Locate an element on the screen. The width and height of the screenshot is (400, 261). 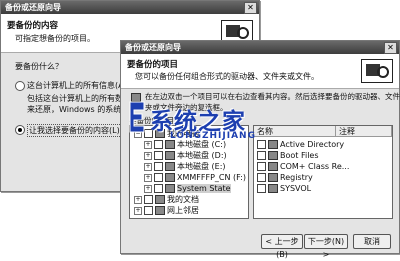
front-window-title: 备份或还原向导 is located at coordinates (153, 47).